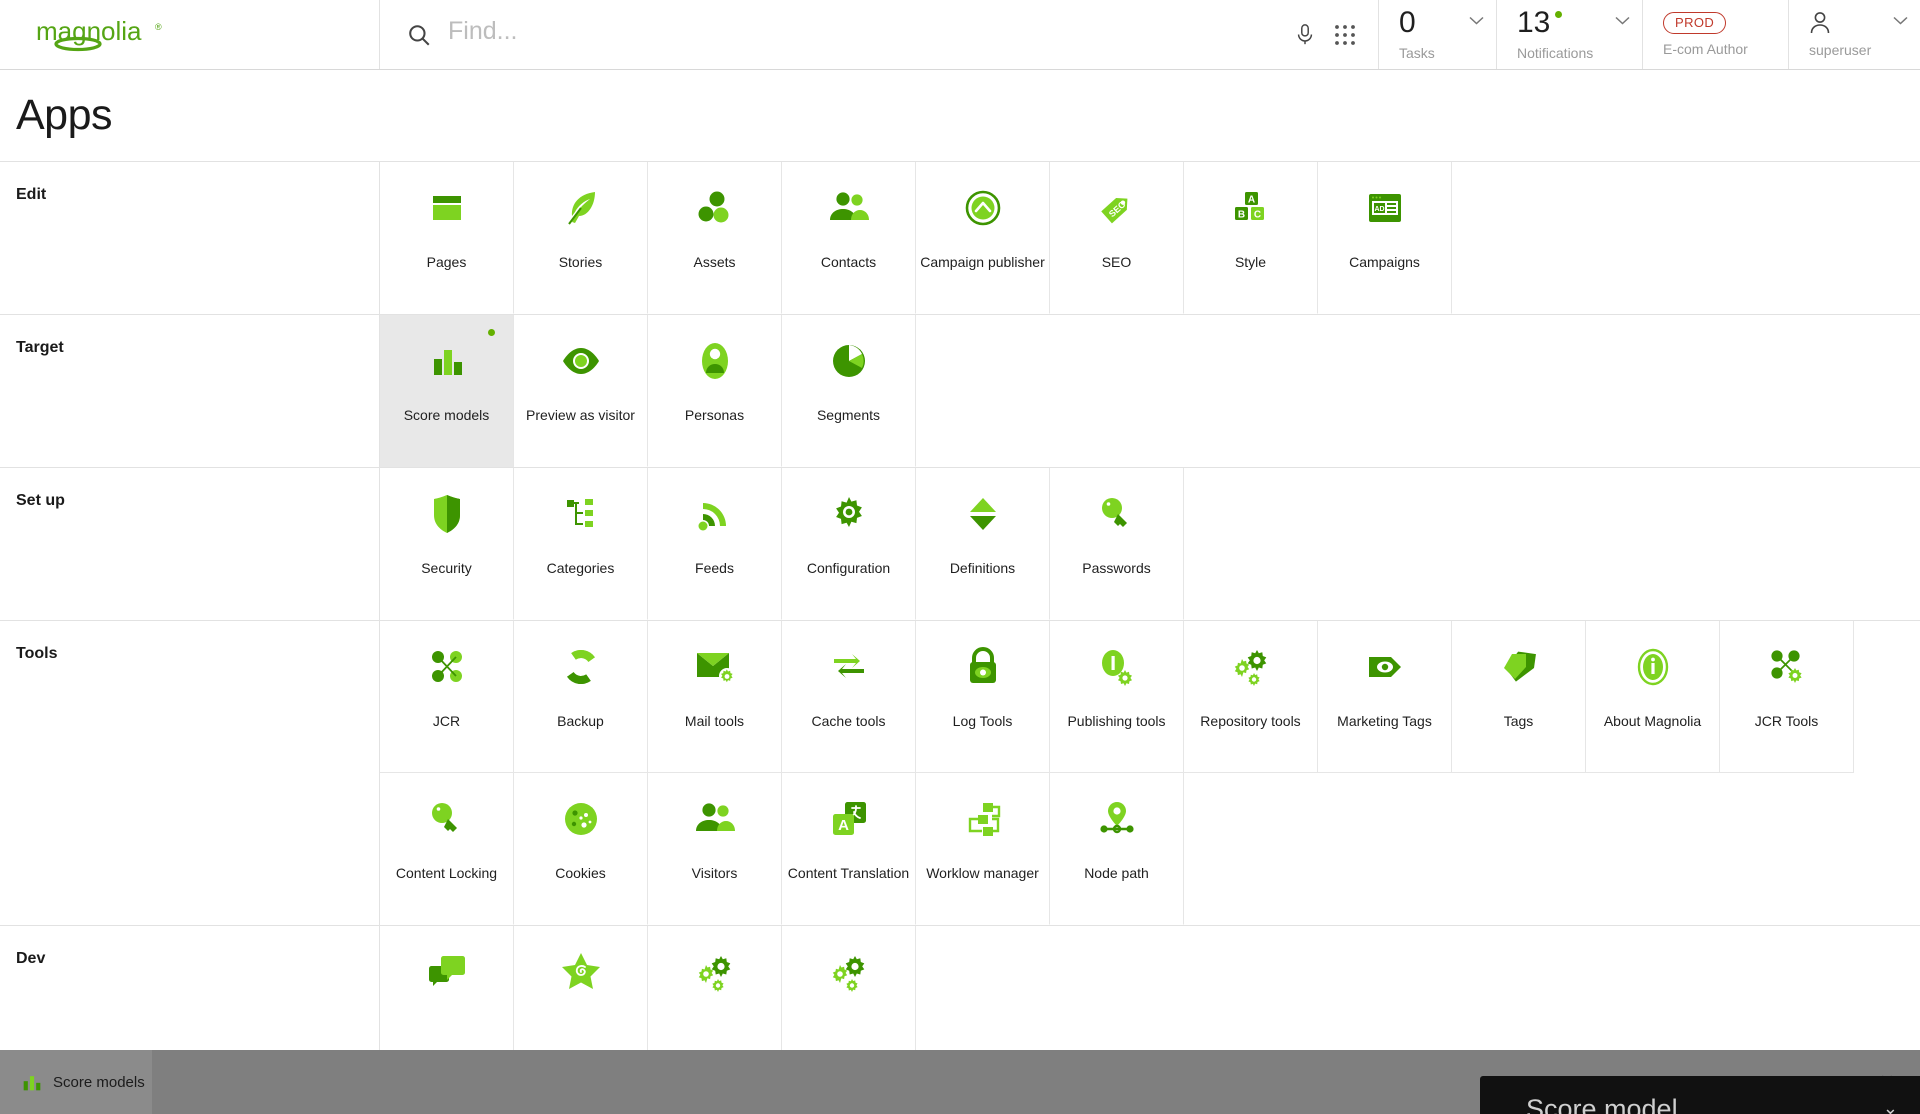  Describe the element at coordinates (1700, 1095) in the screenshot. I see `score-model-dialog-panel: Score model ⌄` at that location.